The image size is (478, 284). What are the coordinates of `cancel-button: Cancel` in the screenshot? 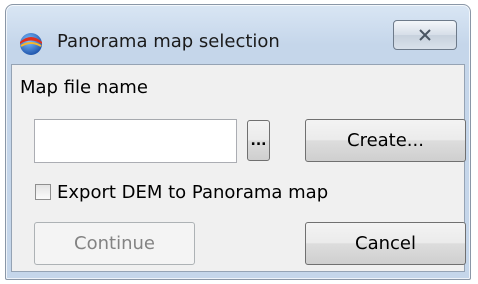 It's located at (385, 243).